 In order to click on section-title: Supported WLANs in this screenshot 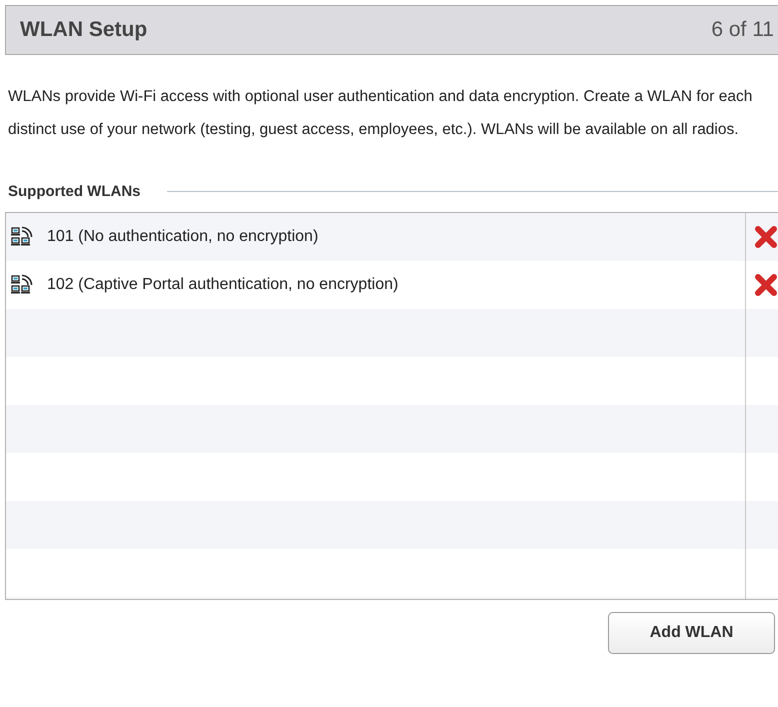, I will do `click(74, 191)`.